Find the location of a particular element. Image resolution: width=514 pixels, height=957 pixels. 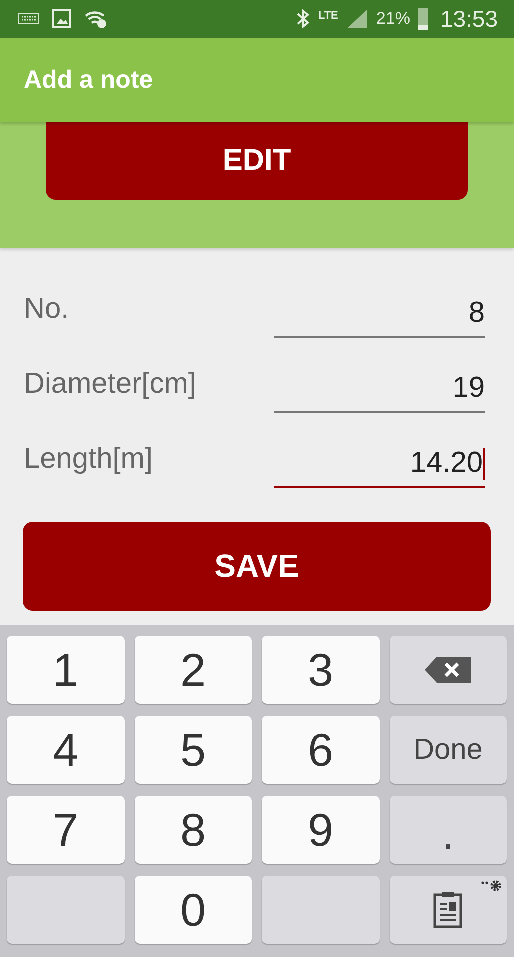

edit-button: EDIT is located at coordinates (257, 161).